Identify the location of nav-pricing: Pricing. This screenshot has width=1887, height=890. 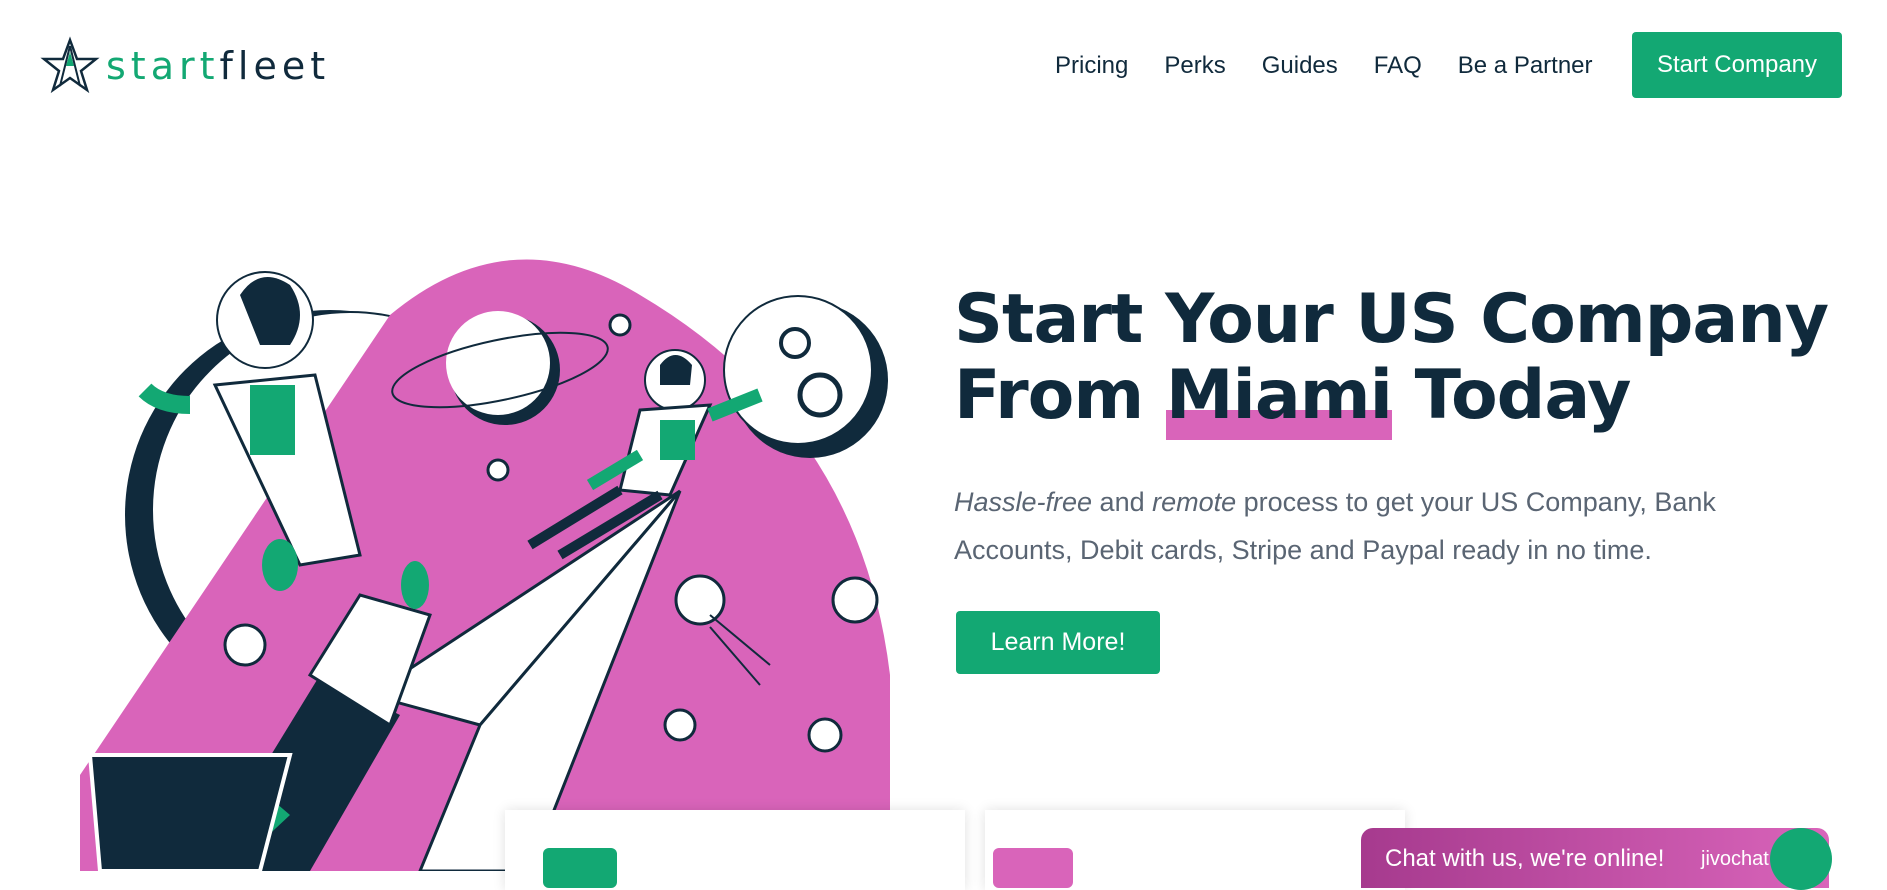
(1091, 66).